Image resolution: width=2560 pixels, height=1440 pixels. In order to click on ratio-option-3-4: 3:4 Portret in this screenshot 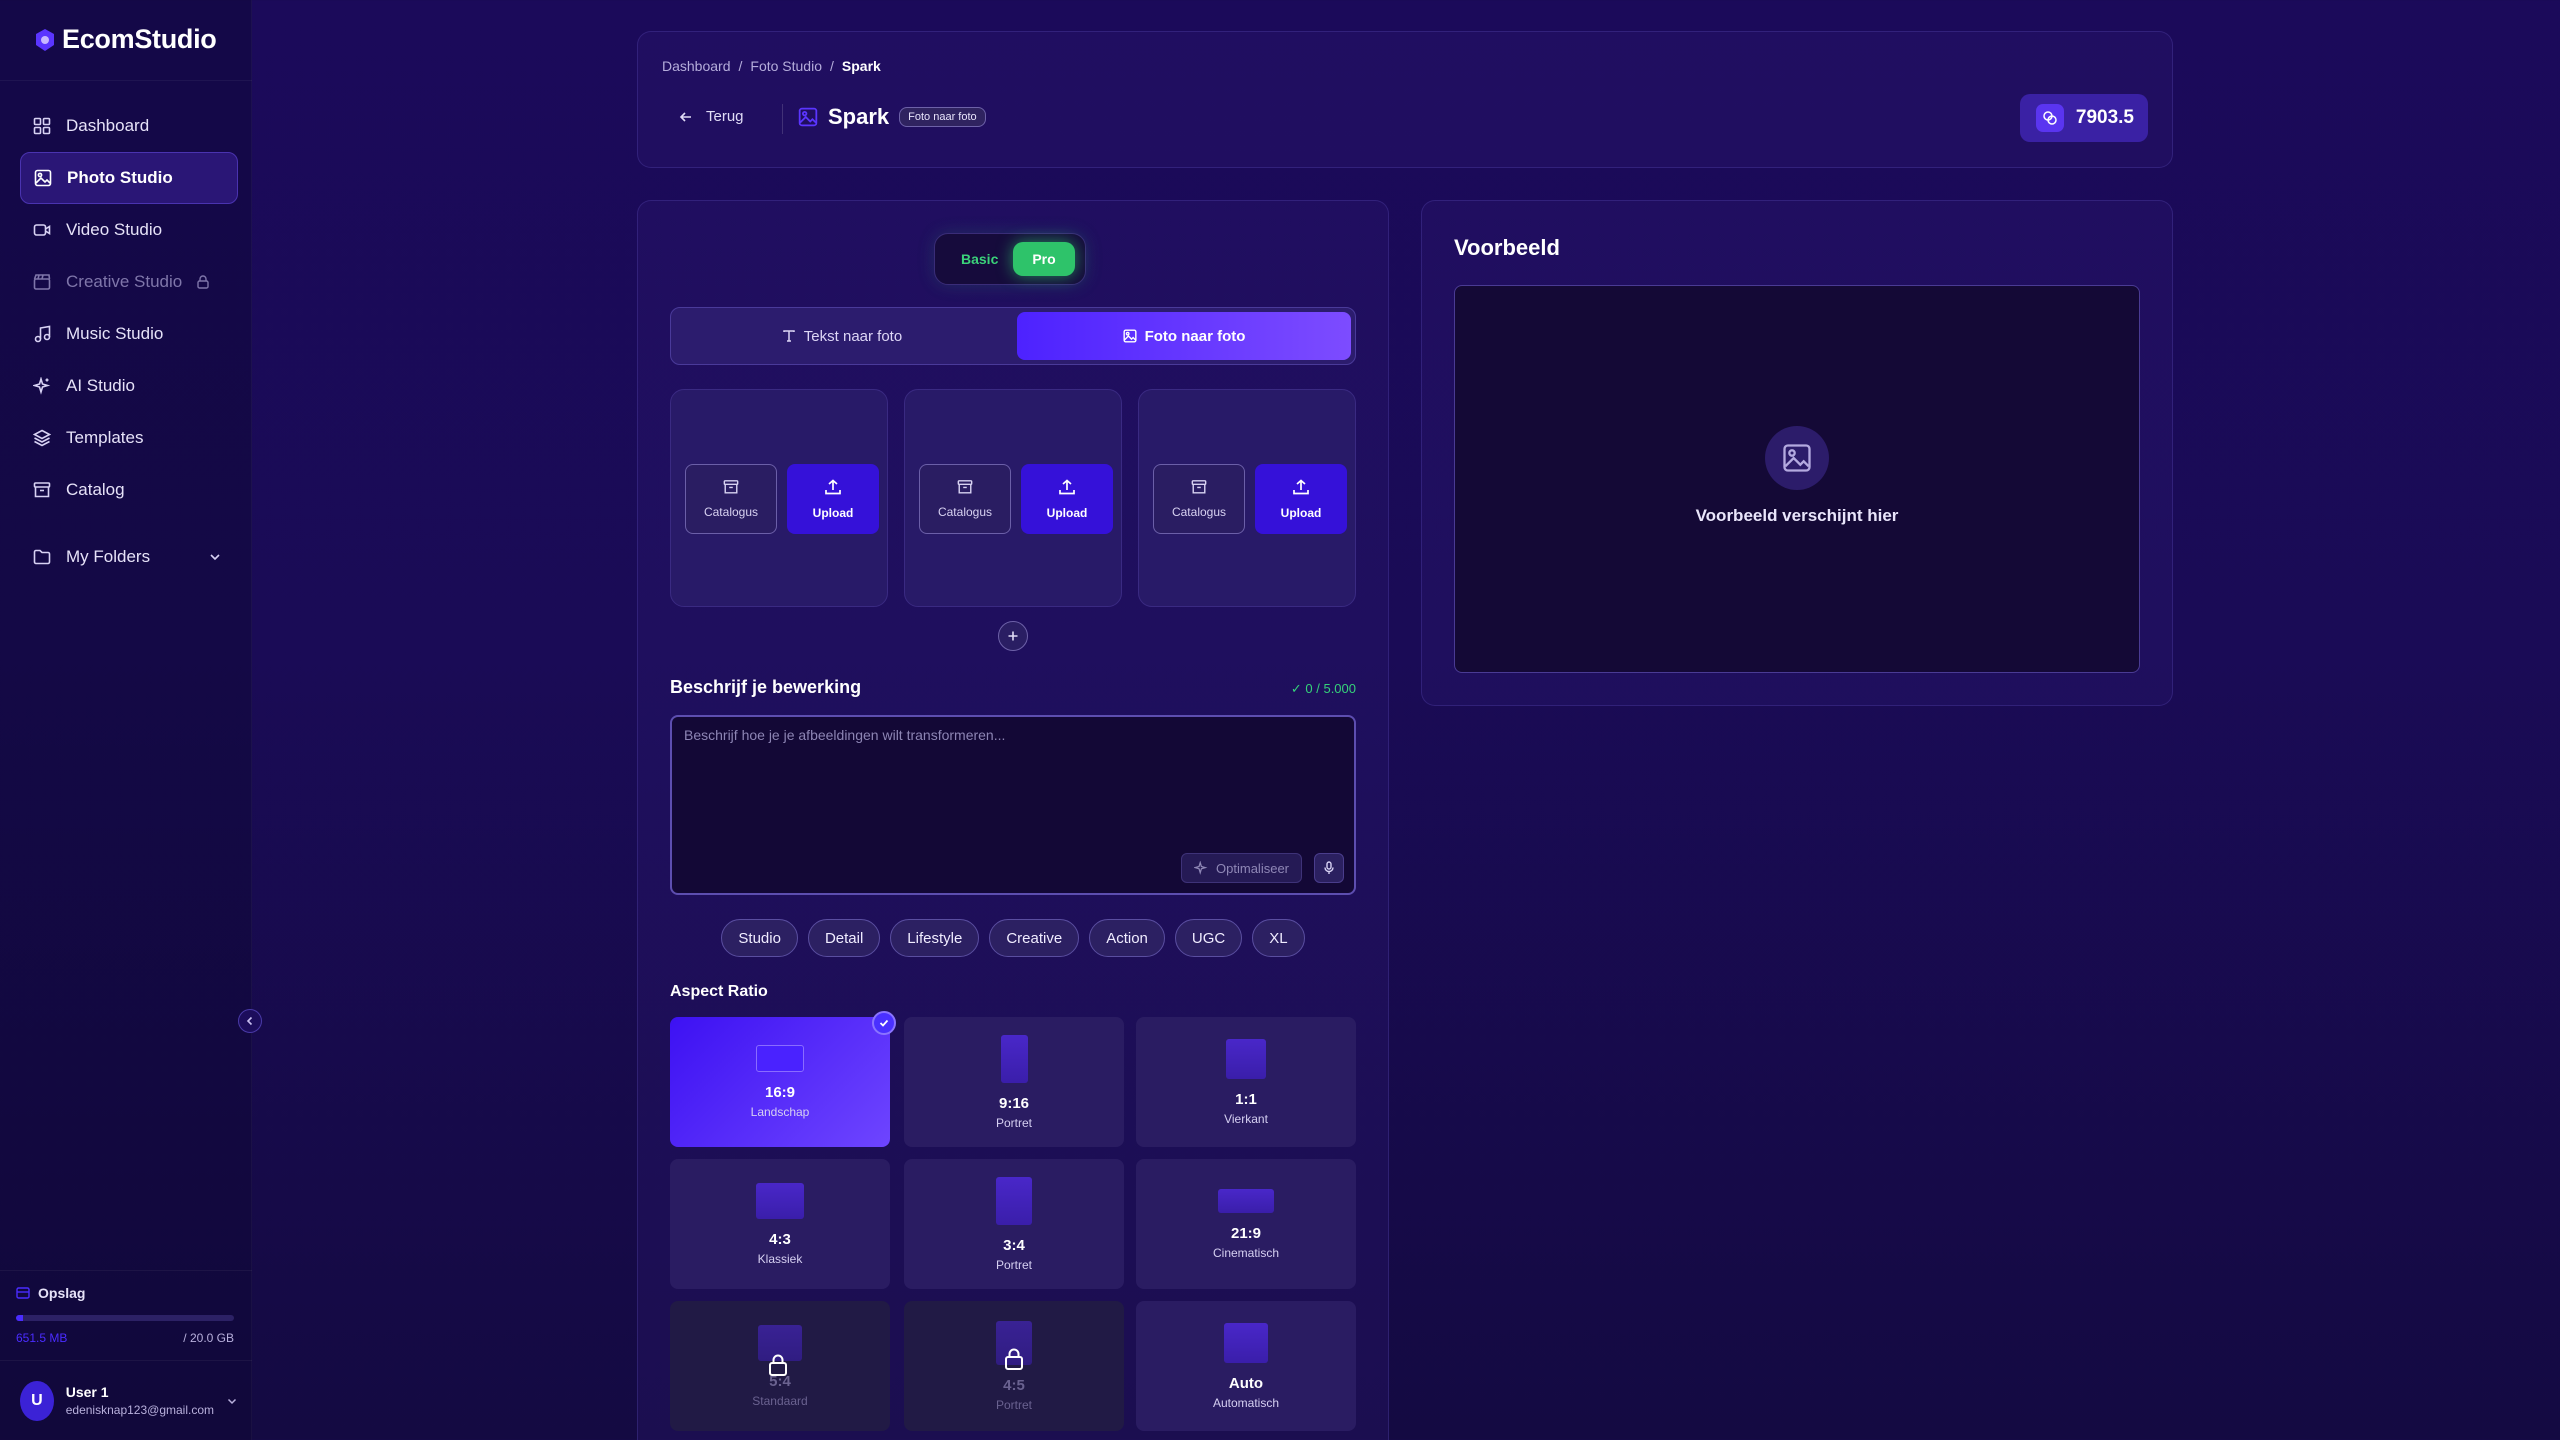, I will do `click(1014, 1224)`.